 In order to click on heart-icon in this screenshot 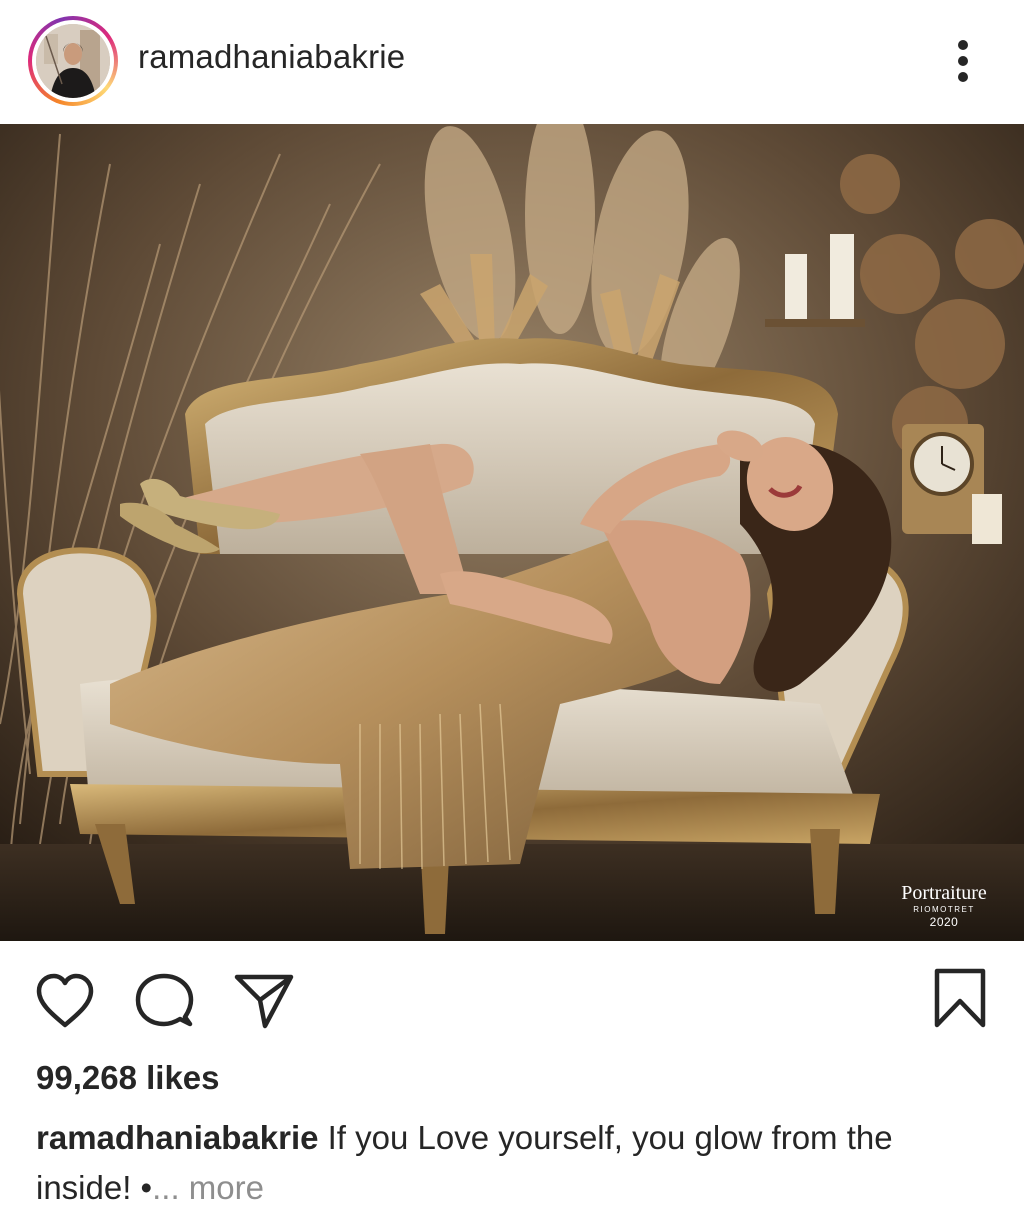, I will do `click(65, 1000)`.